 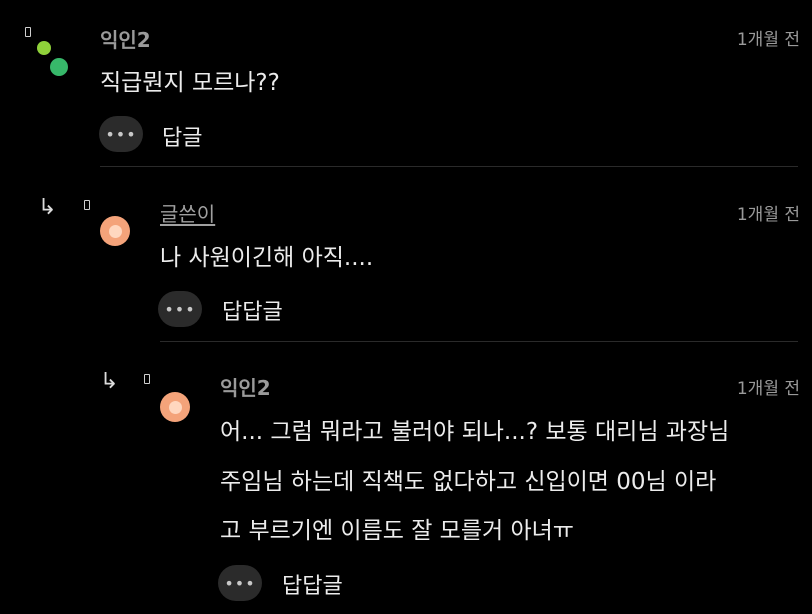 I want to click on comment-body-line: 고 부르기엔 이름도 잘 모를거 아녀ㅠ, so click(x=397, y=531).